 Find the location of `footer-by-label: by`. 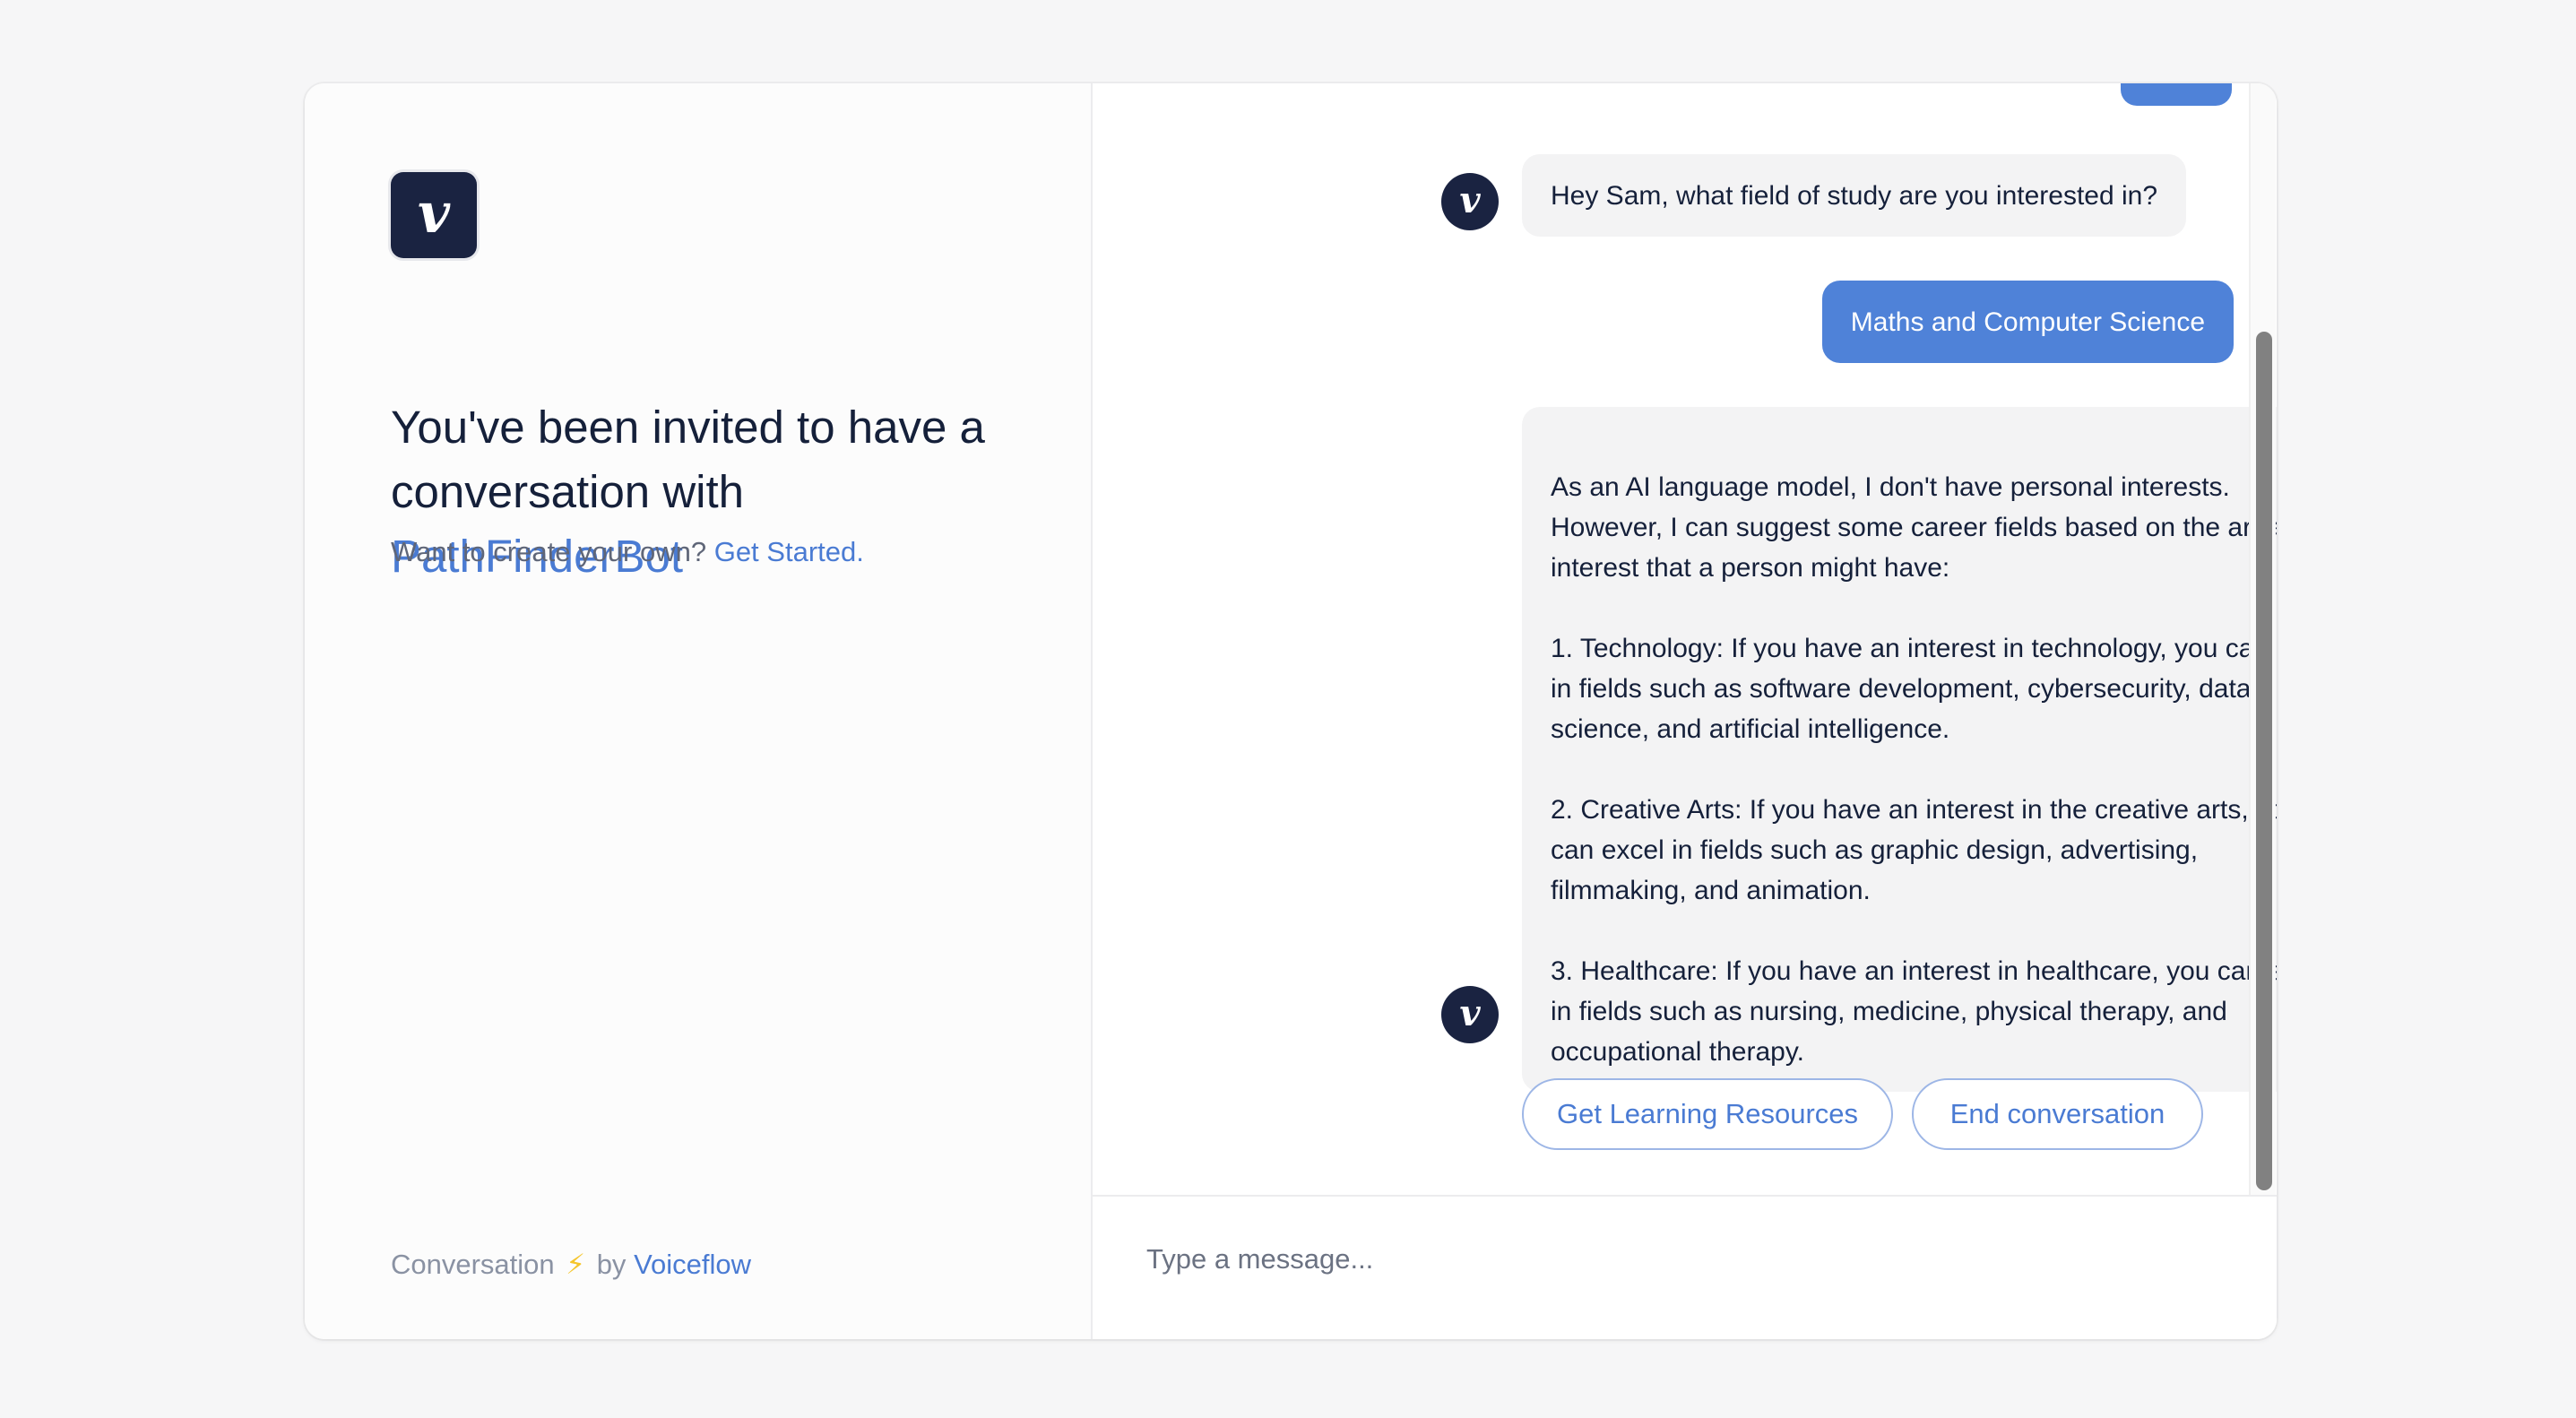

footer-by-label: by is located at coordinates (611, 1265).